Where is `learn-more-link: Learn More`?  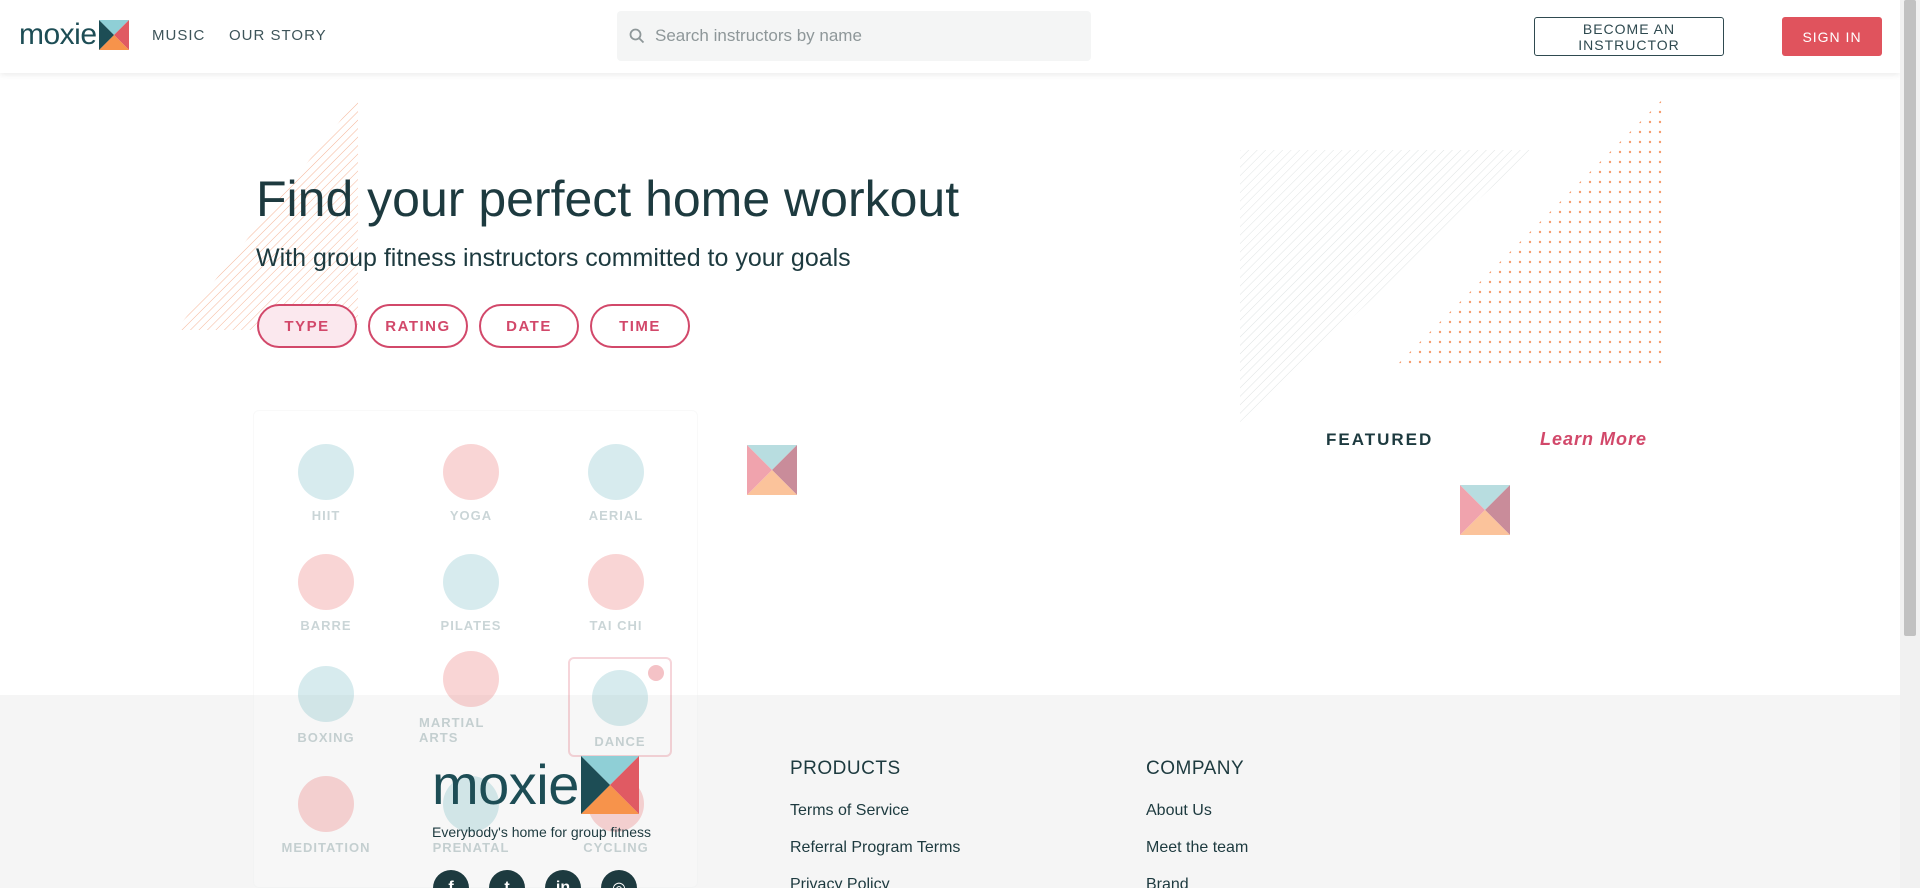
learn-more-link: Learn More is located at coordinates (1593, 439).